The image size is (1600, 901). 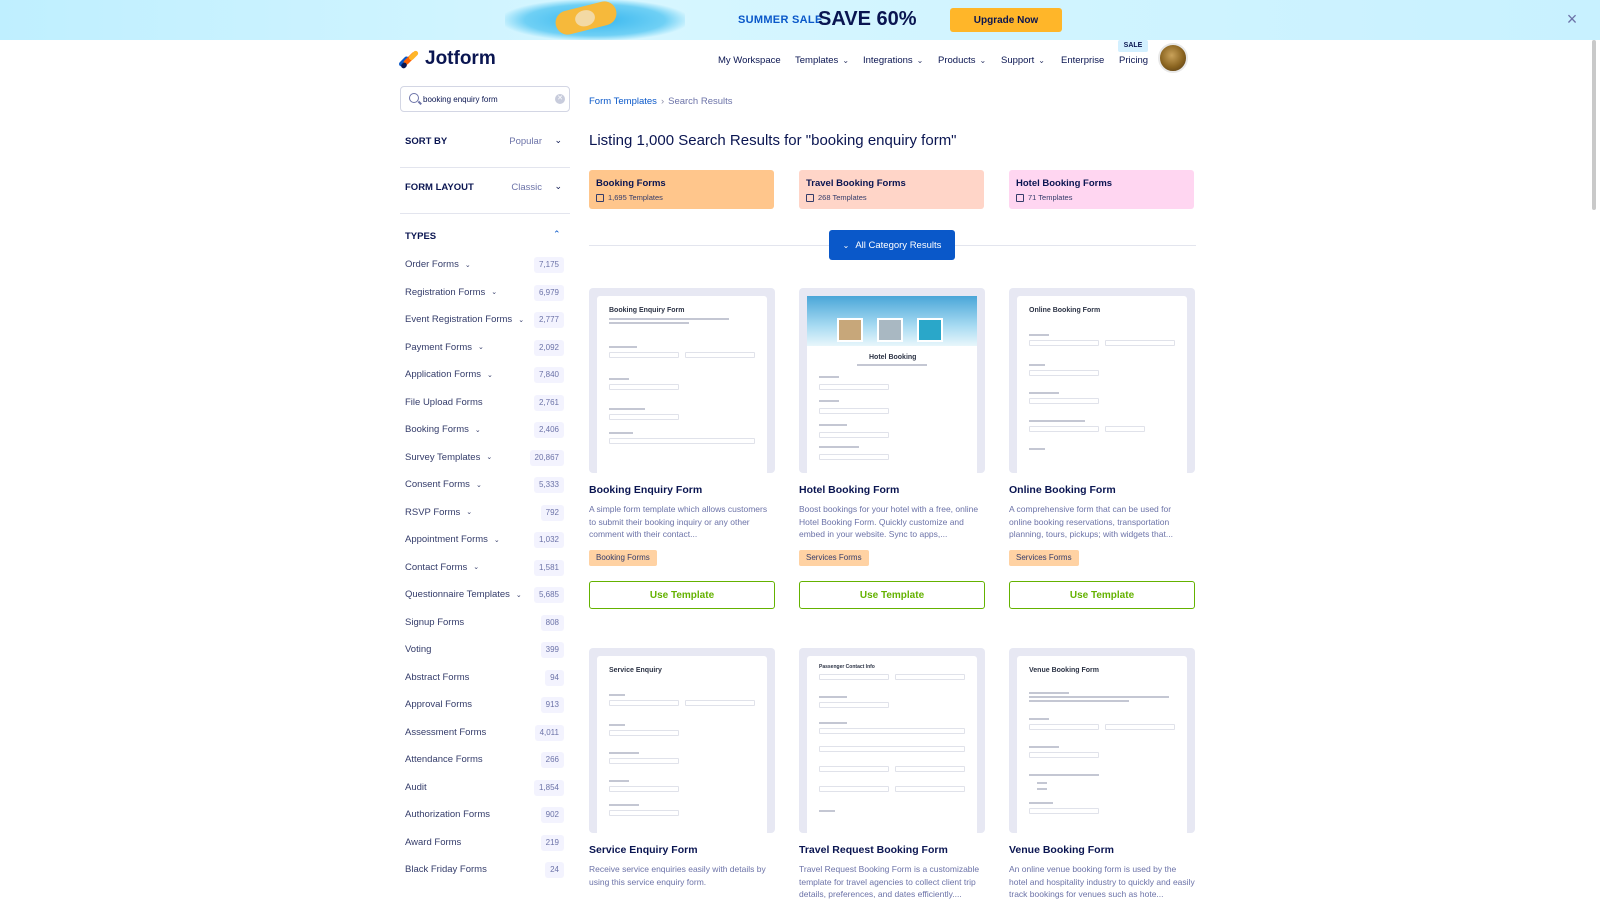 I want to click on type-filter-item: Questionnaire Templates ⌄ 5,685, so click(x=485, y=595).